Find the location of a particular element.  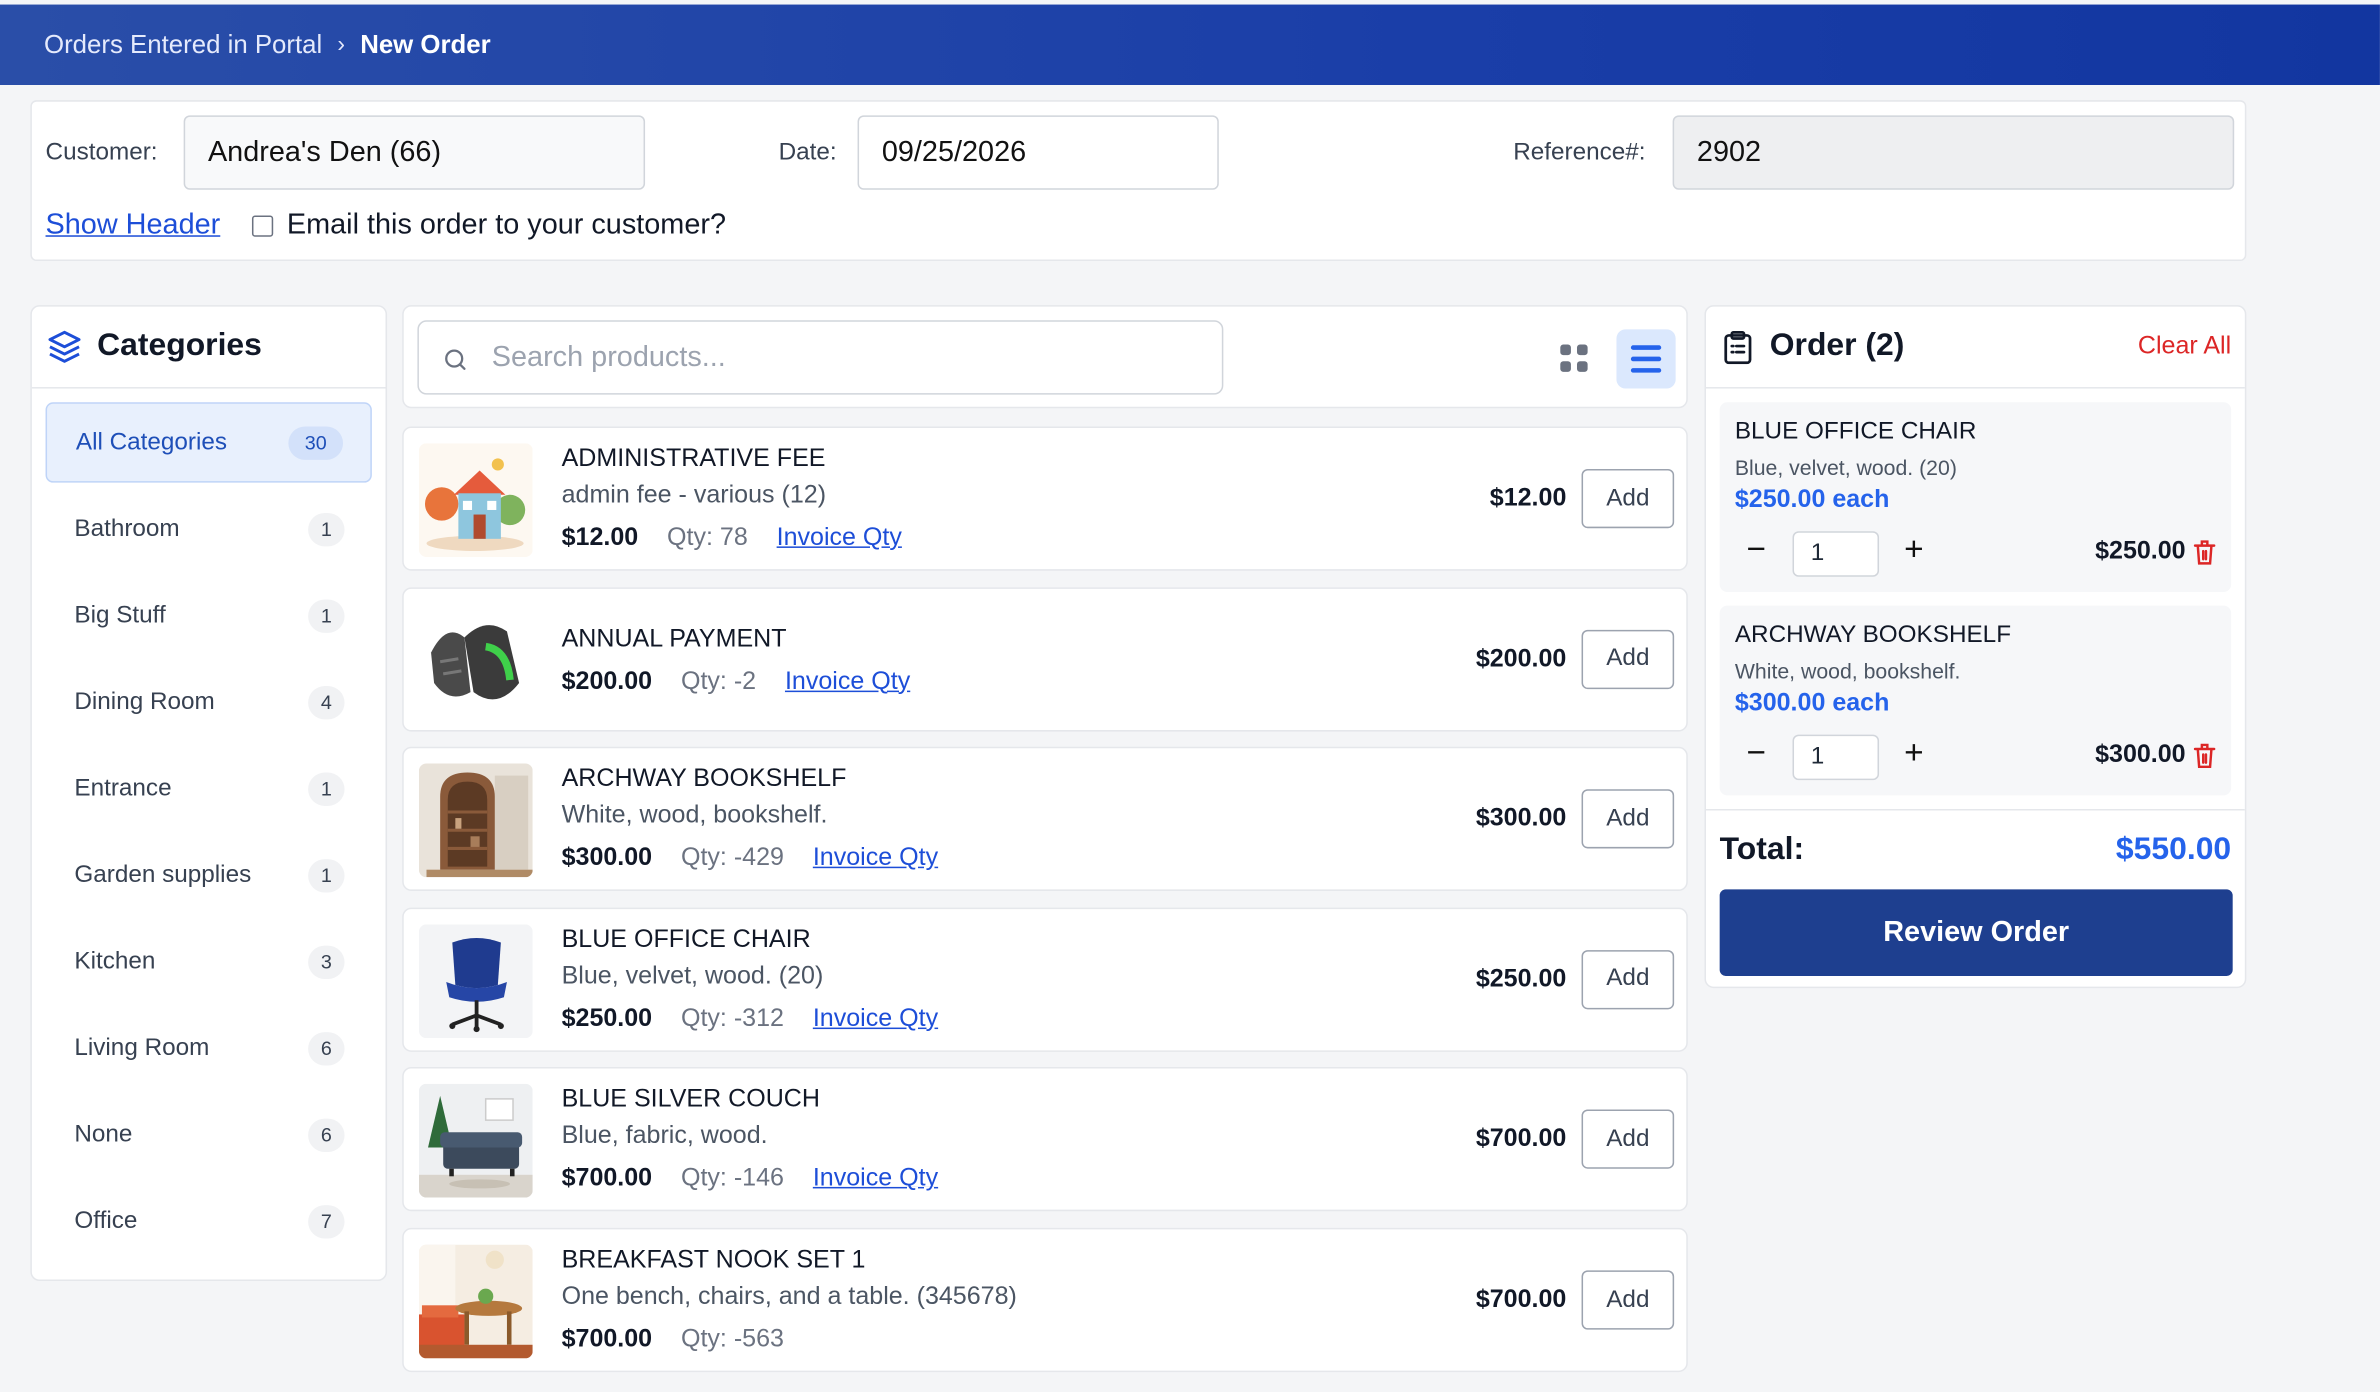

breadcrumb: Orders Entered in Portal › New Order is located at coordinates (1190, 44).